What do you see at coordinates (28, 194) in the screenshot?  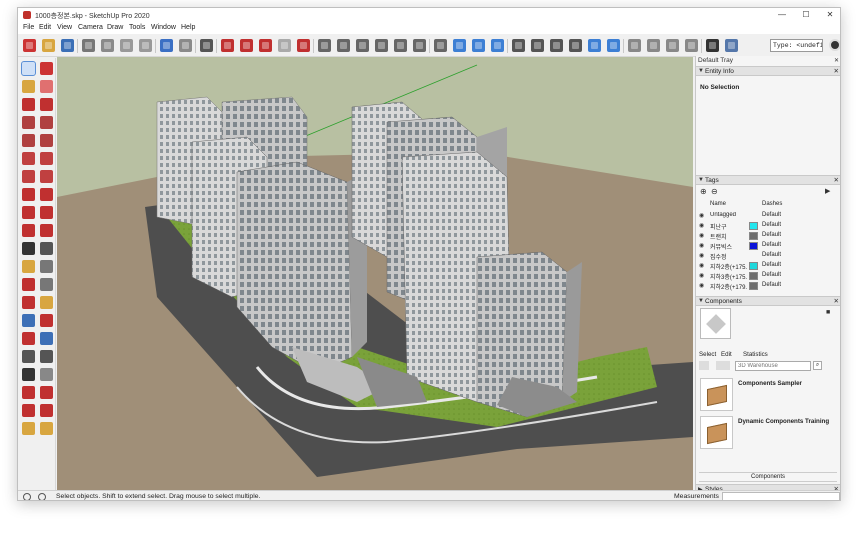 I see `move-icon` at bounding box center [28, 194].